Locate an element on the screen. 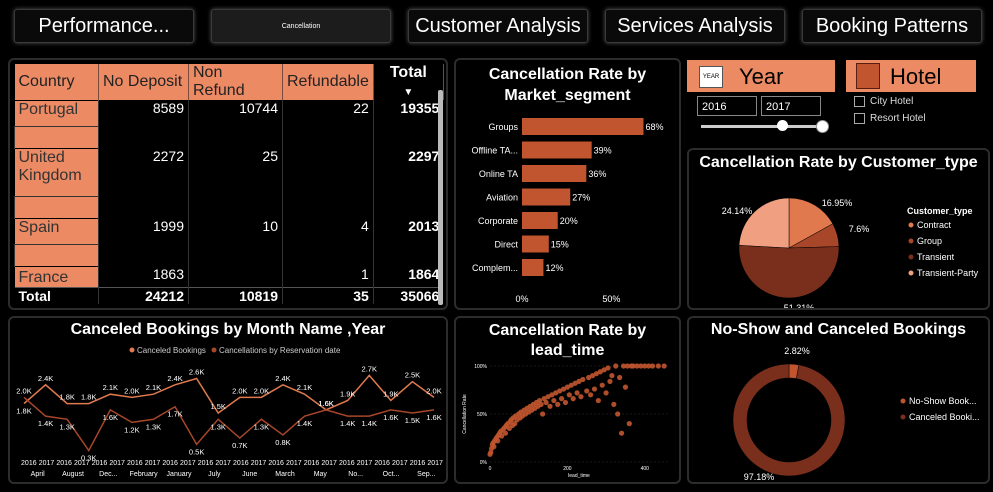 The width and height of the screenshot is (993, 492). line-data-label: 2.7K is located at coordinates (369, 368).